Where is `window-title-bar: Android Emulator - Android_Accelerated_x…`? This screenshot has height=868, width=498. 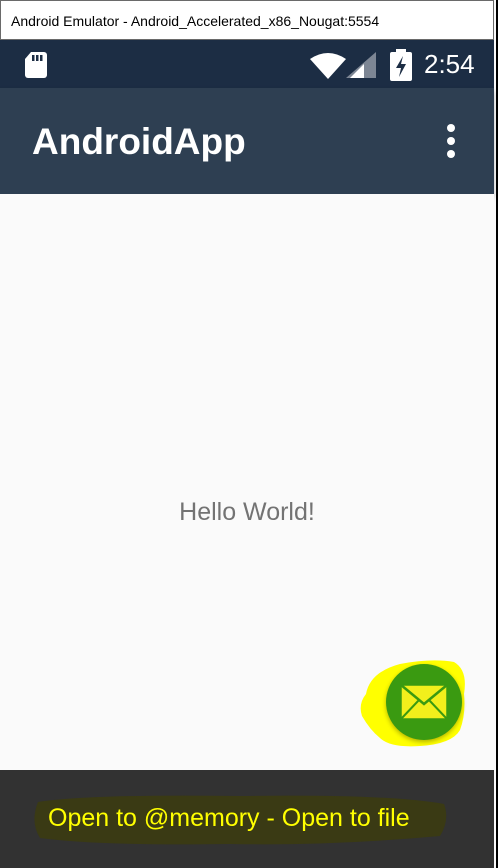
window-title-bar: Android Emulator - Android_Accelerated_x… is located at coordinates (247, 20).